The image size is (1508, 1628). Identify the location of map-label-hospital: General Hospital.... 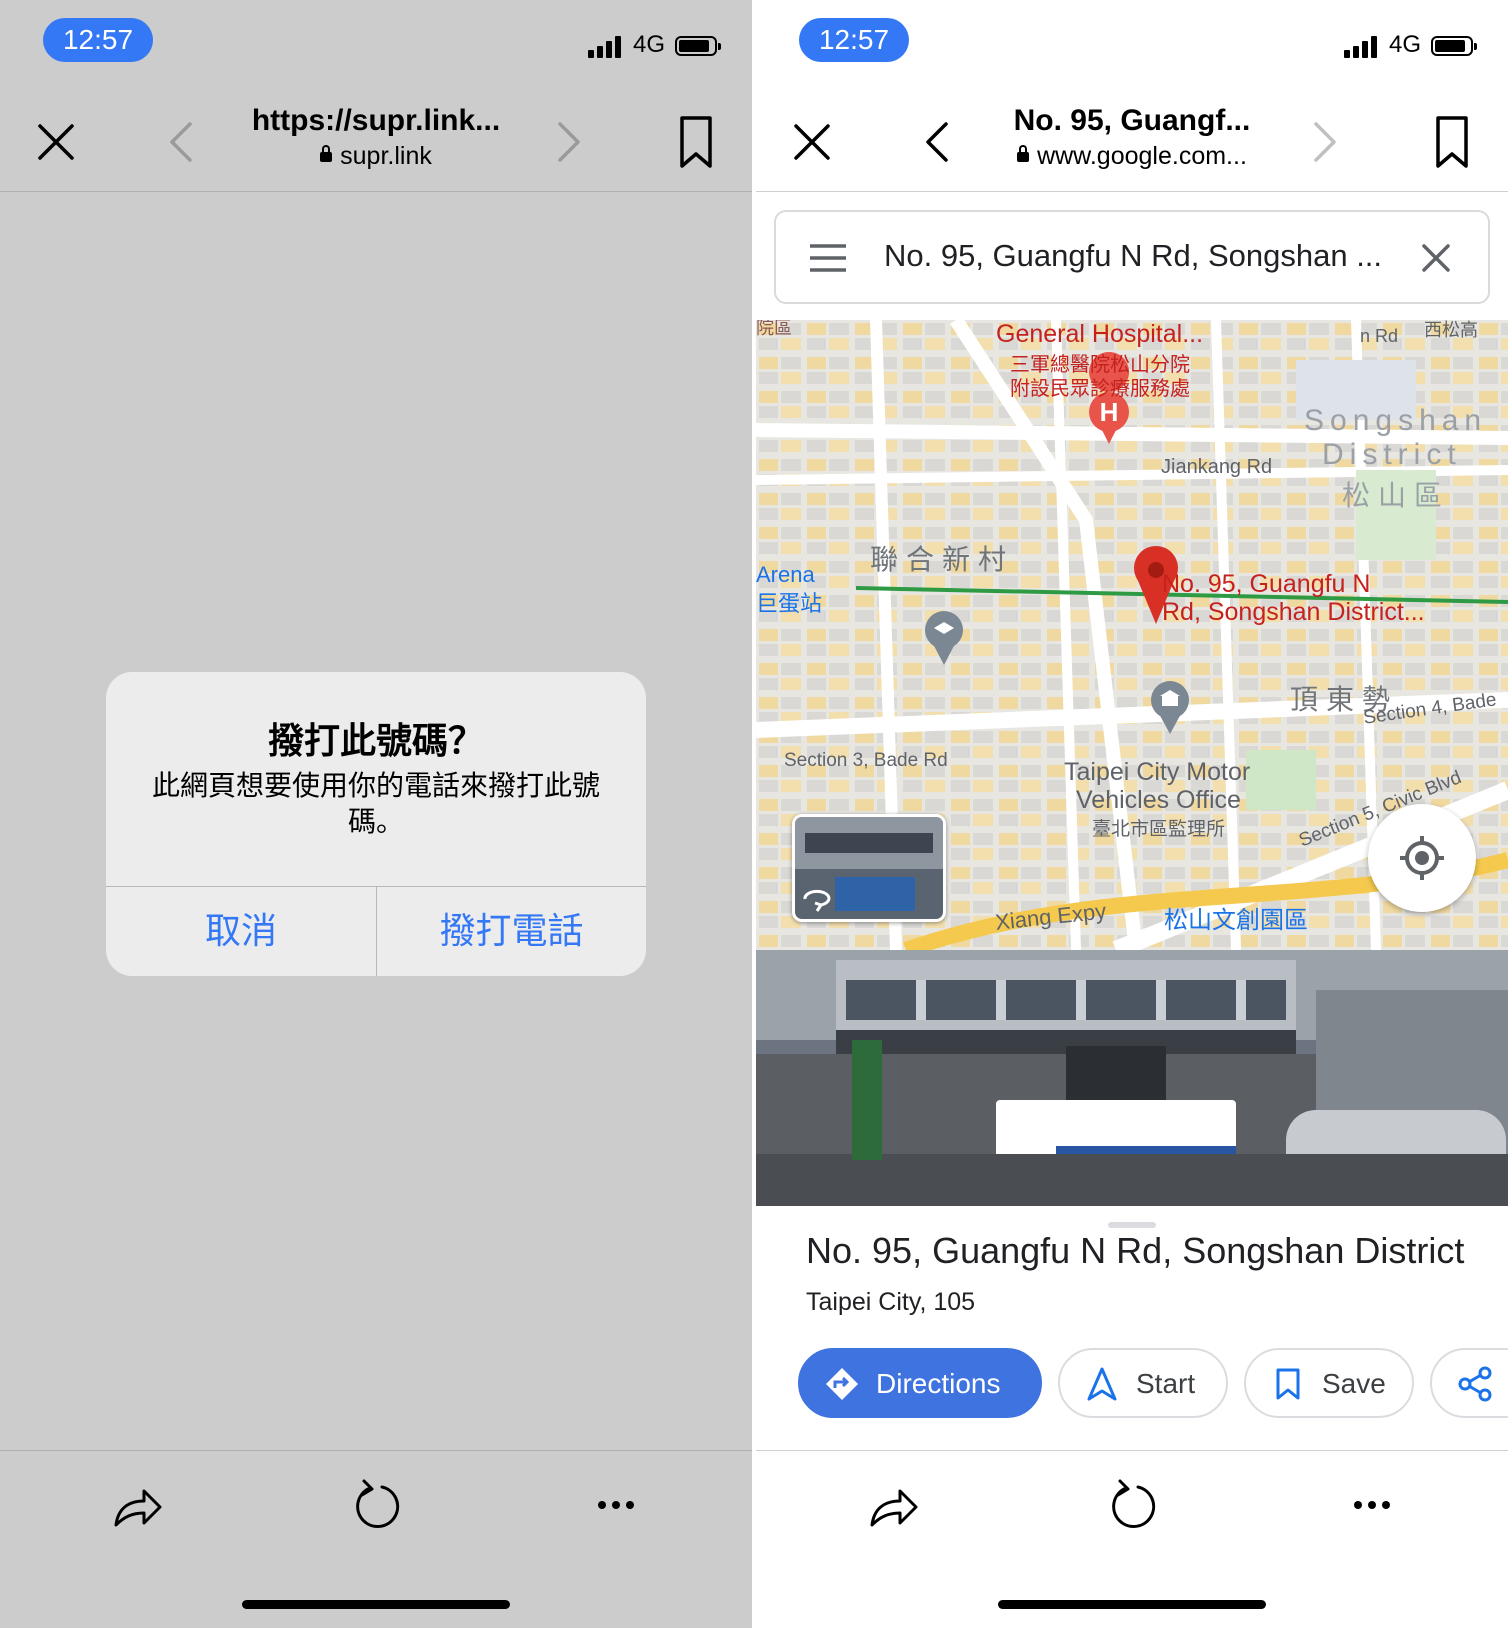
(1100, 334).